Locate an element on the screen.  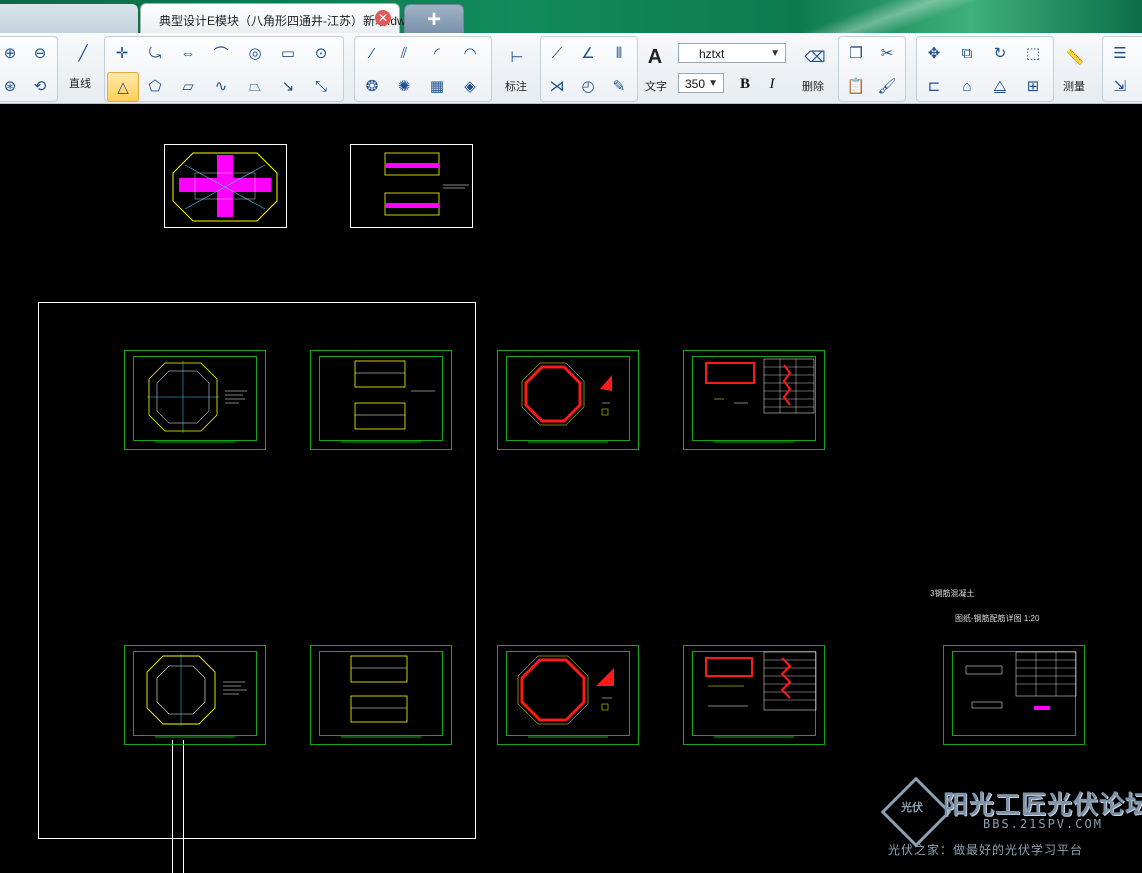
dimension-icon: ⊢ is located at coordinates (517, 57).